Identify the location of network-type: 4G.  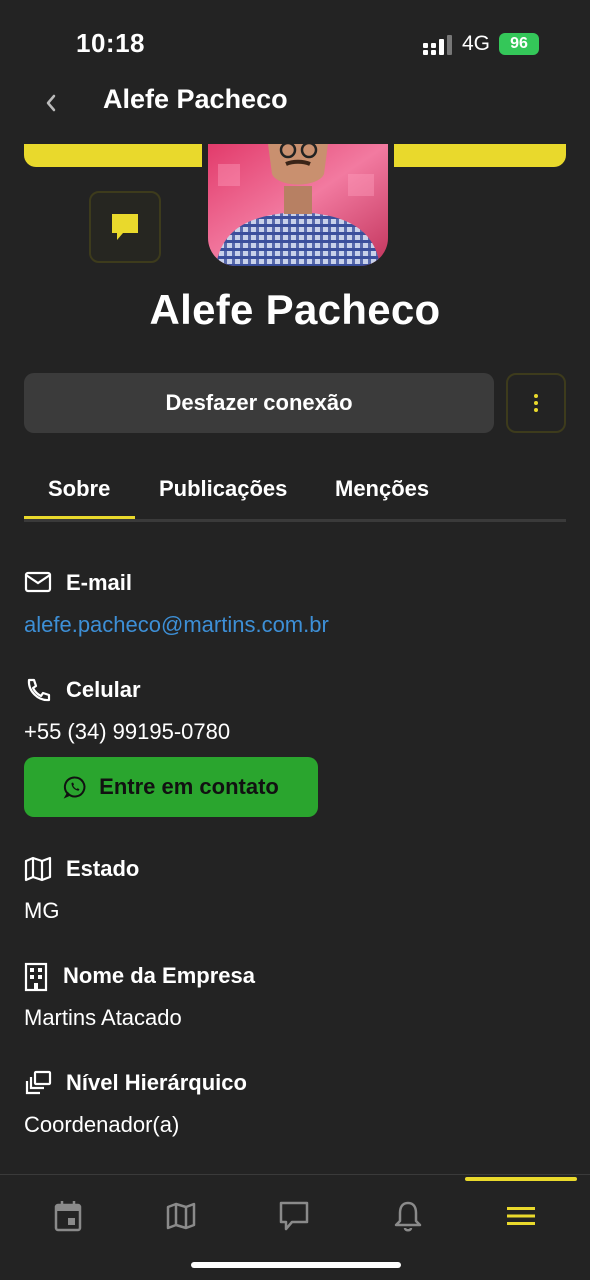
(476, 43).